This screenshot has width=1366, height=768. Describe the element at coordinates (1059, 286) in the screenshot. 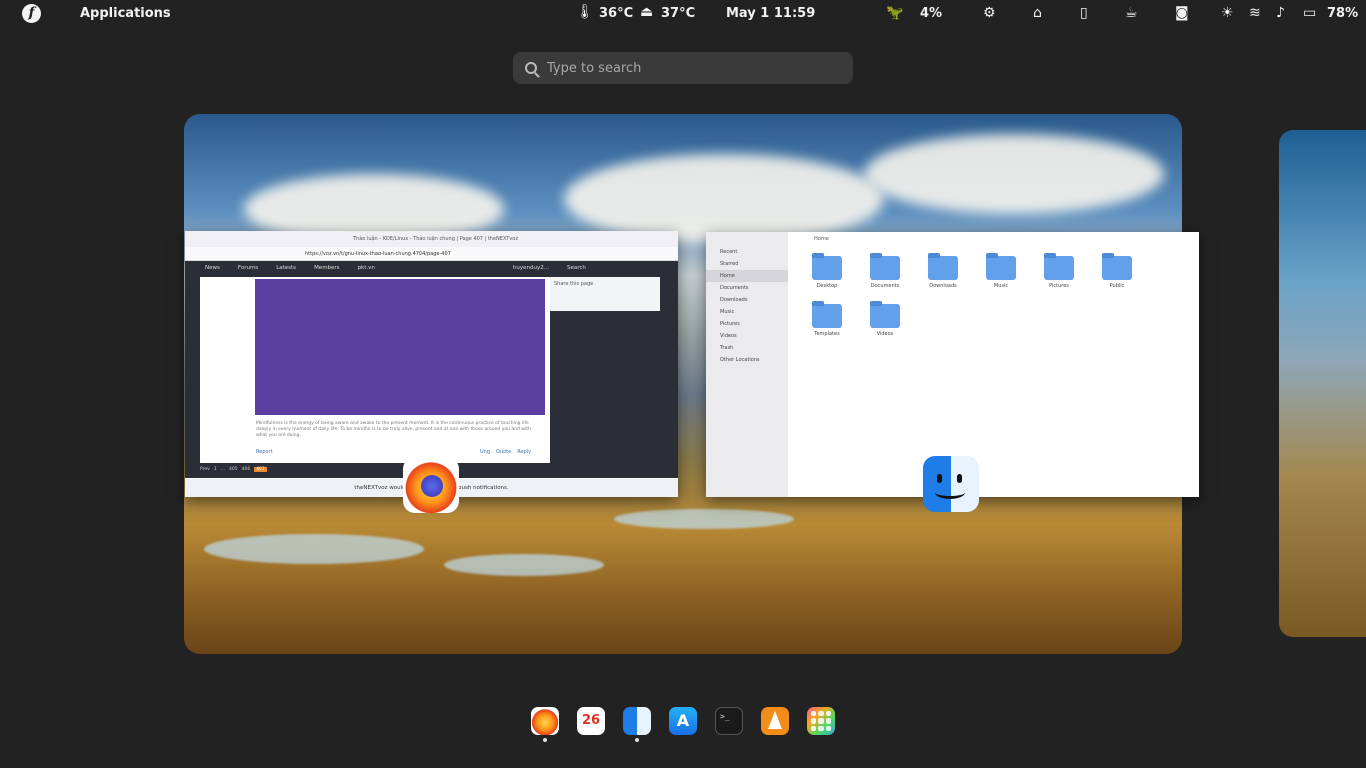

I see `folder-label: Pictures` at that location.